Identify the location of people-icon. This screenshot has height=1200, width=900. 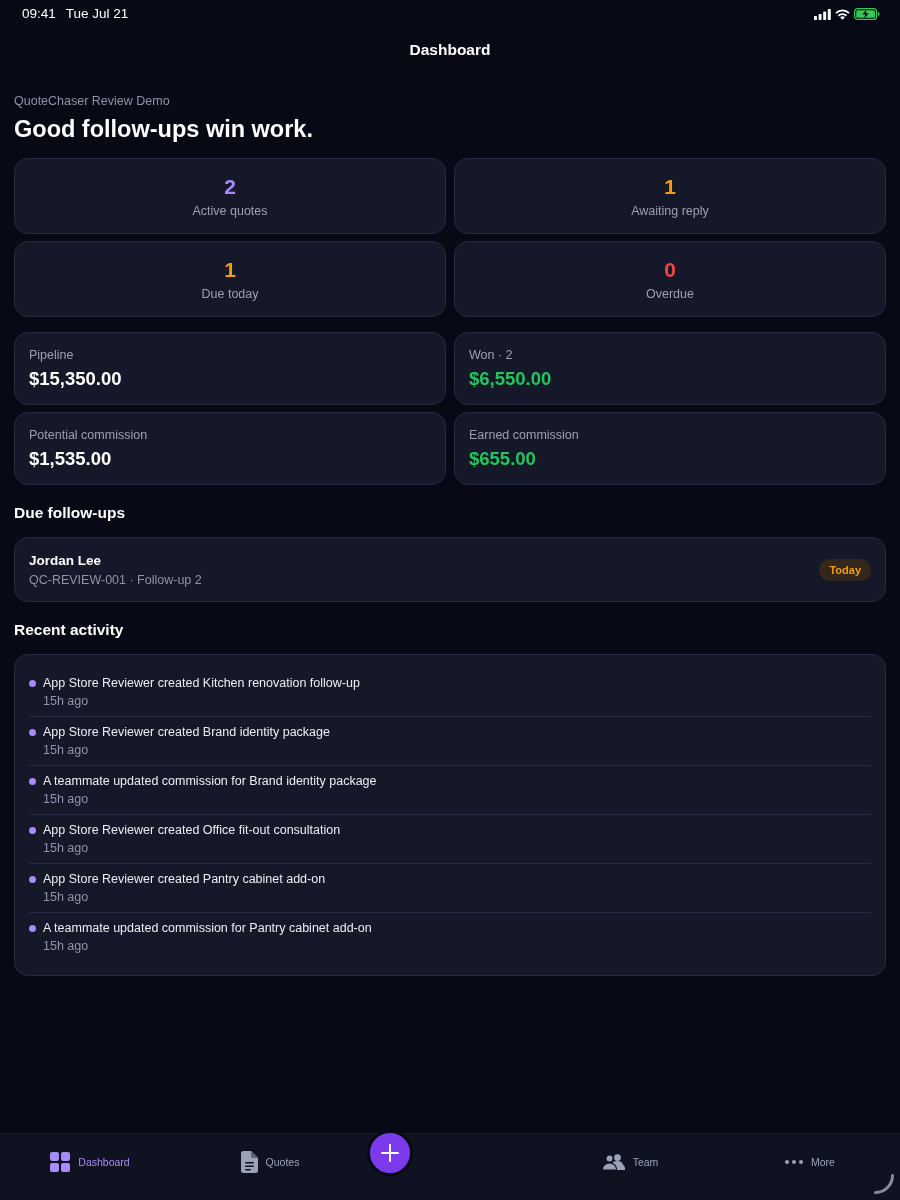
(613, 1162).